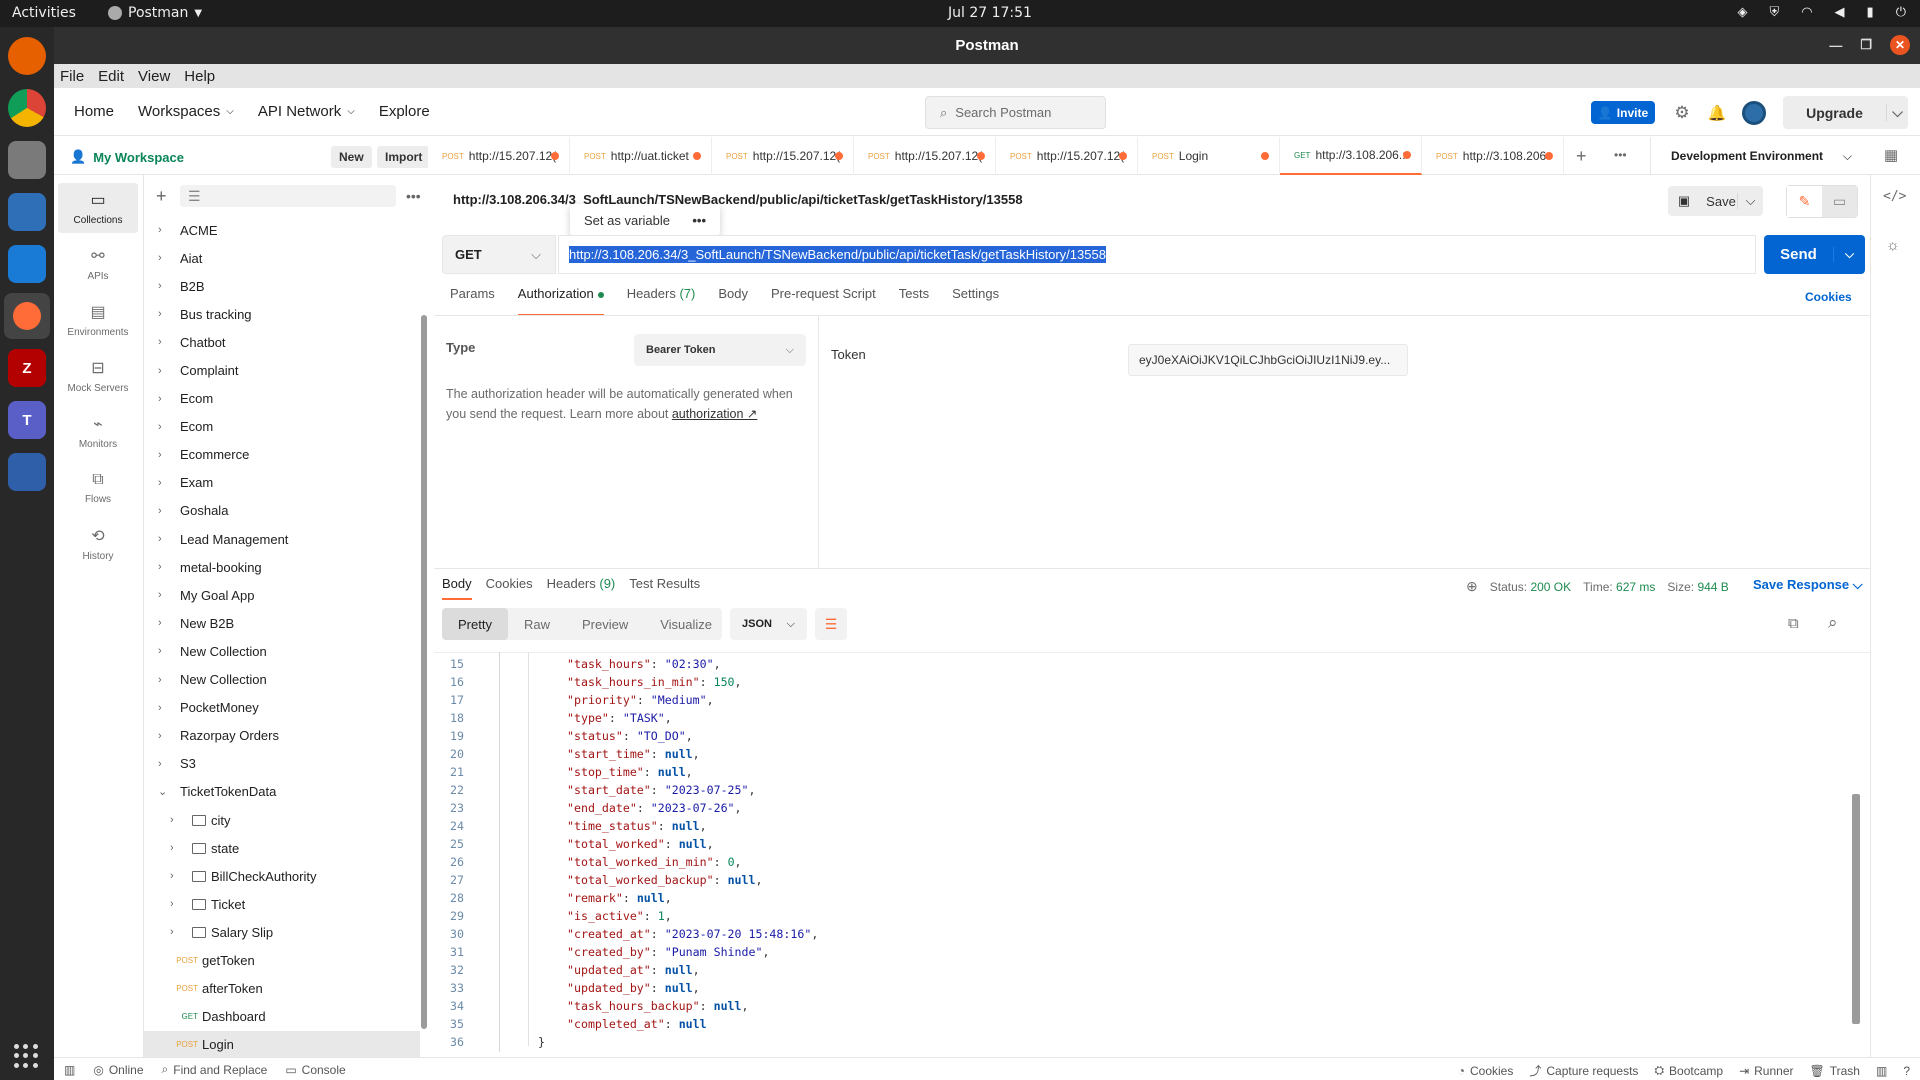  I want to click on environment-selector: Development Environment ⌵, so click(1756, 156).